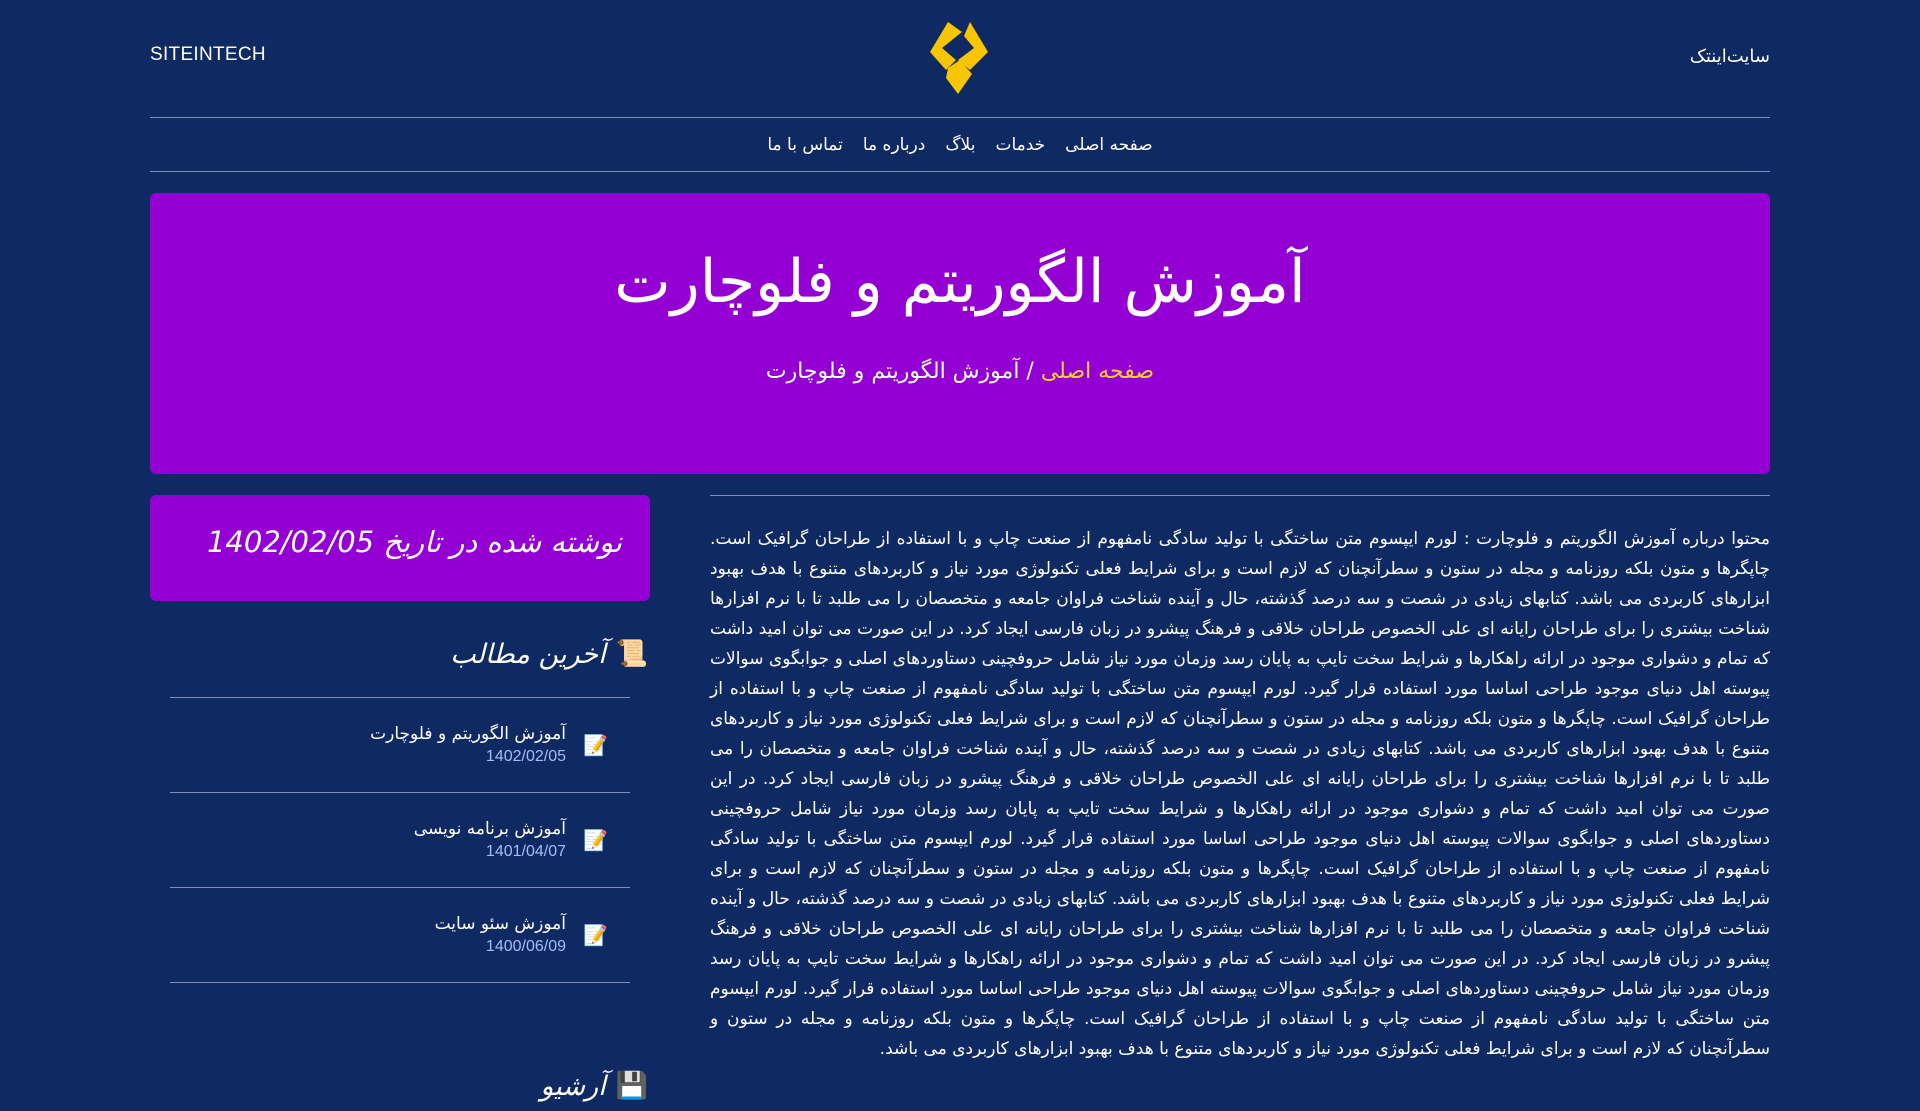  What do you see at coordinates (631, 654) in the screenshot?
I see `scroll-icon: 📜` at bounding box center [631, 654].